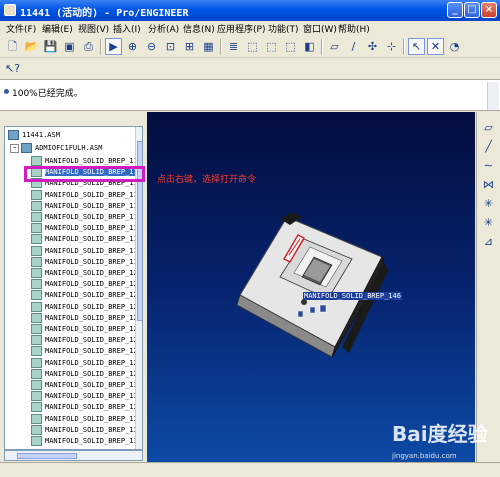 This screenshot has width=500, height=477. Describe the element at coordinates (57, 28) in the screenshot. I see `menu-edit: 编辑(E)` at that location.